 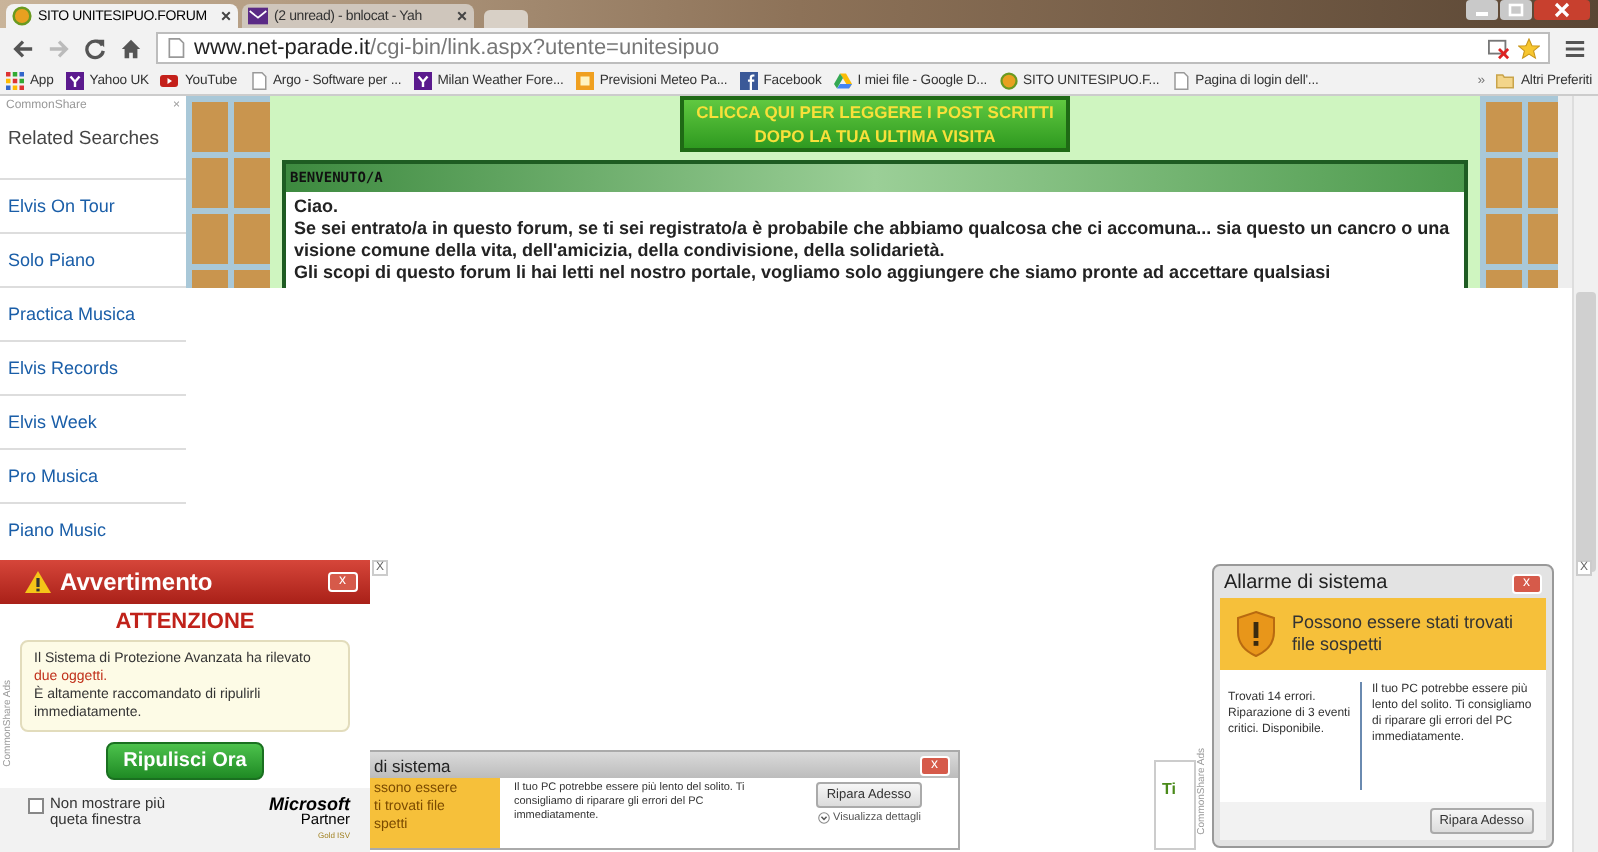 What do you see at coordinates (1169, 789) in the screenshot?
I see `ad-text: Ti` at bounding box center [1169, 789].